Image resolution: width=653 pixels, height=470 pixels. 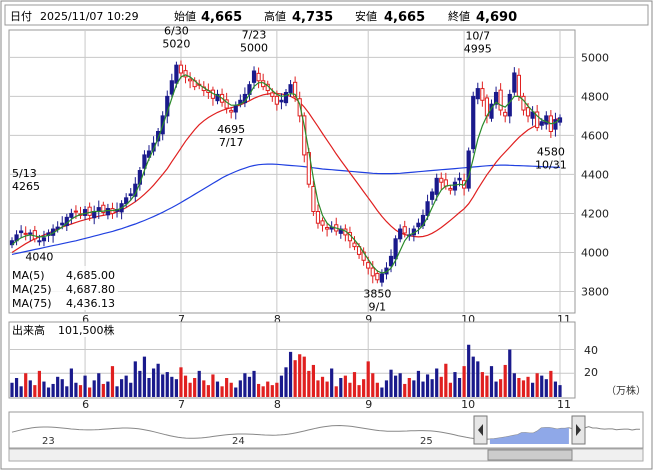 What do you see at coordinates (185, 16) in the screenshot?
I see `open-label: 始値` at bounding box center [185, 16].